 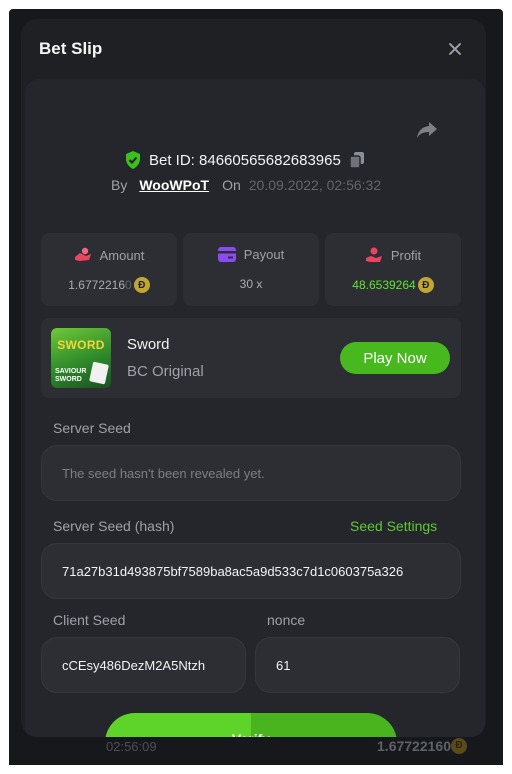 I want to click on amount-value-trailing: 0, so click(x=128, y=285).